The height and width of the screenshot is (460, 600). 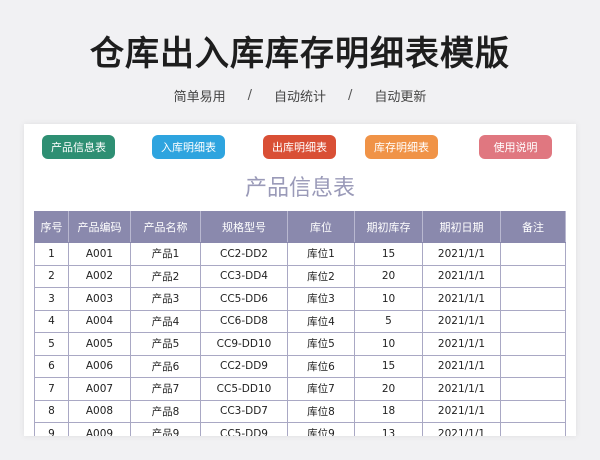 I want to click on table-cell: 产品9, so click(x=165, y=429).